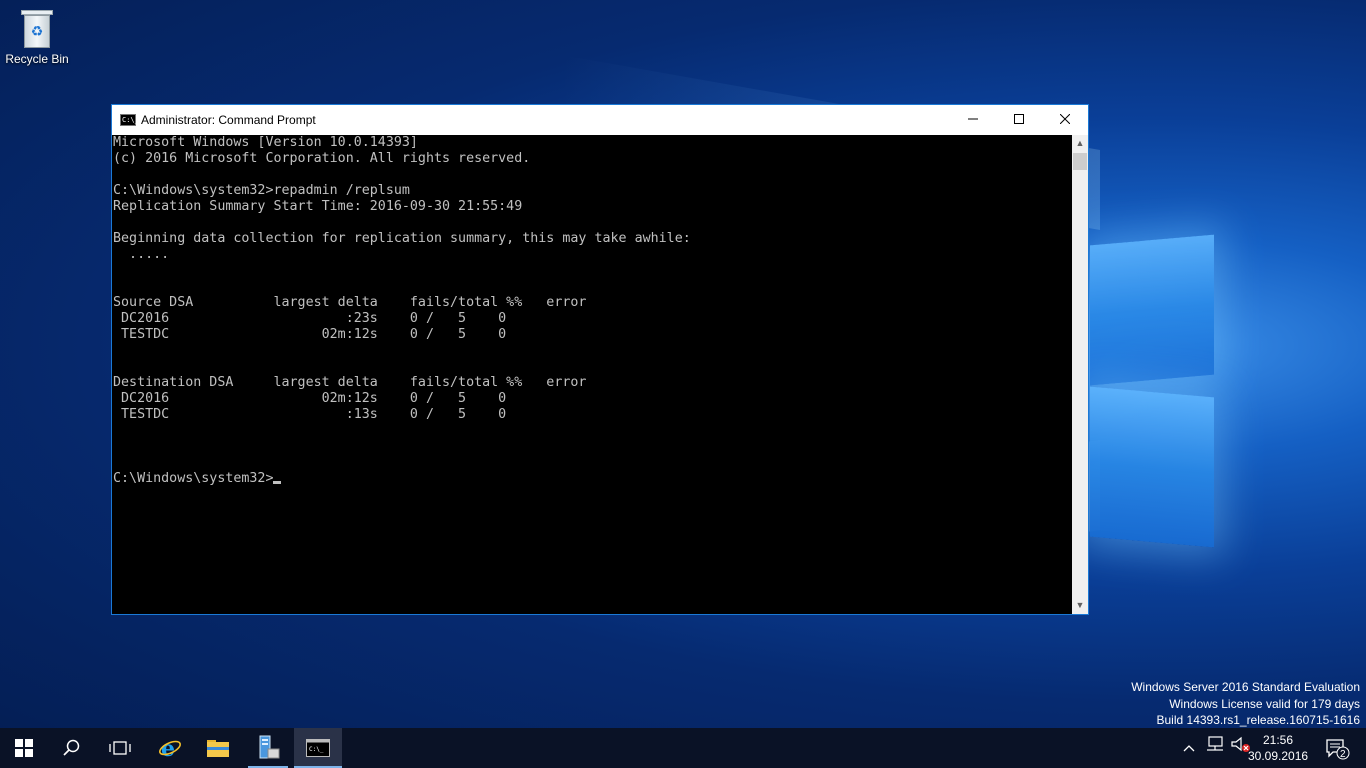 The height and width of the screenshot is (768, 1366). What do you see at coordinates (592, 479) in the screenshot?
I see `console-line: C:\Windows\system32>` at bounding box center [592, 479].